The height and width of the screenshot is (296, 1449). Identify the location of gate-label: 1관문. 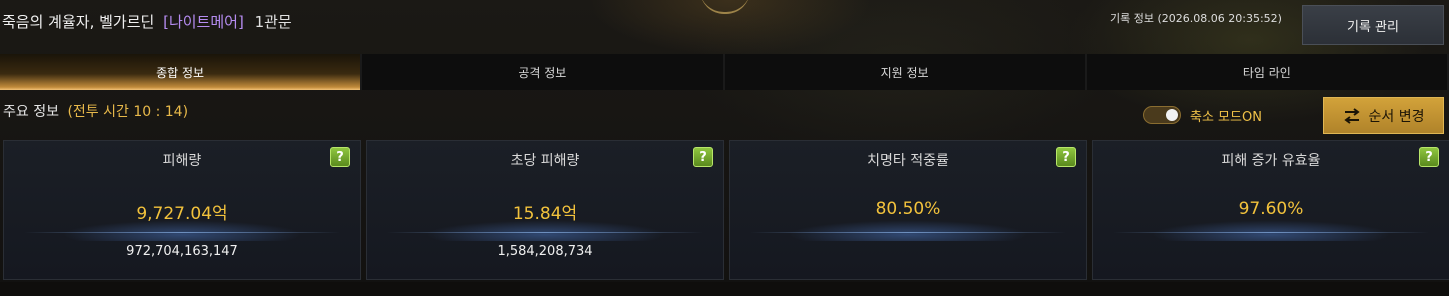
(273, 22).